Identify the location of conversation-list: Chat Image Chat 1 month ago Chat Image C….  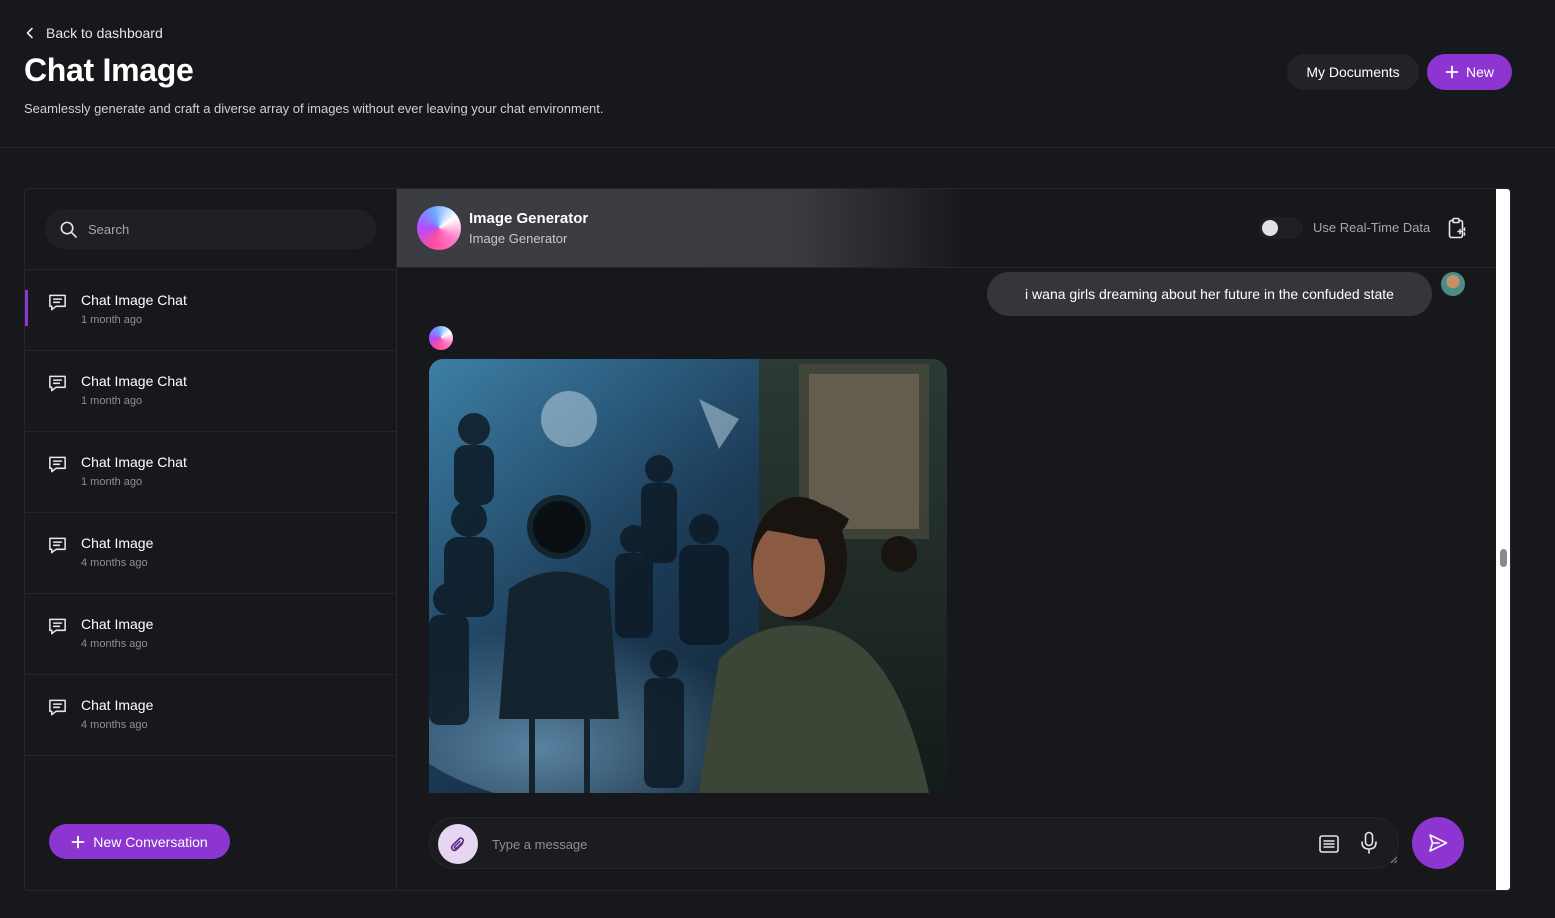
(210, 512).